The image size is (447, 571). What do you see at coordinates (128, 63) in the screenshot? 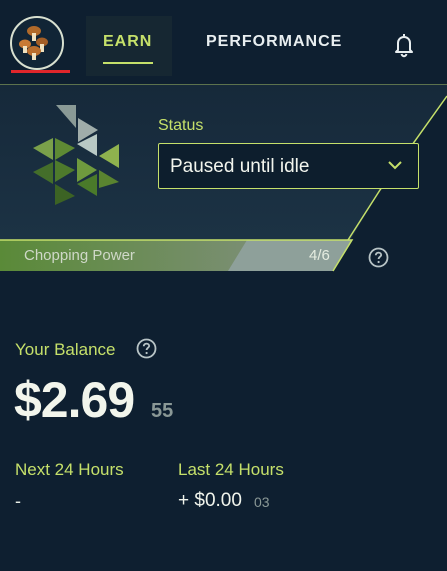
I see `tab-earn-underline` at bounding box center [128, 63].